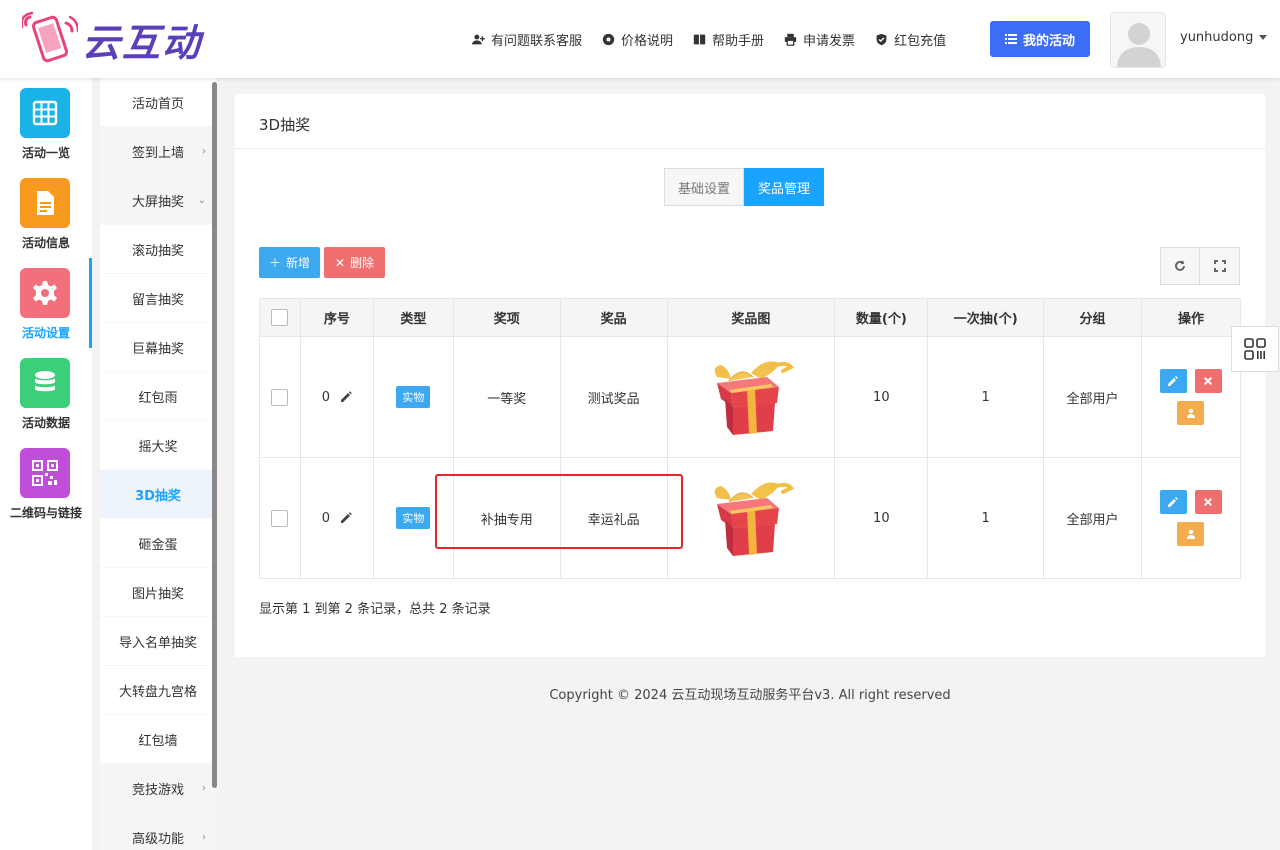  I want to click on submenu-red-packet-rain: 红包雨, so click(158, 396).